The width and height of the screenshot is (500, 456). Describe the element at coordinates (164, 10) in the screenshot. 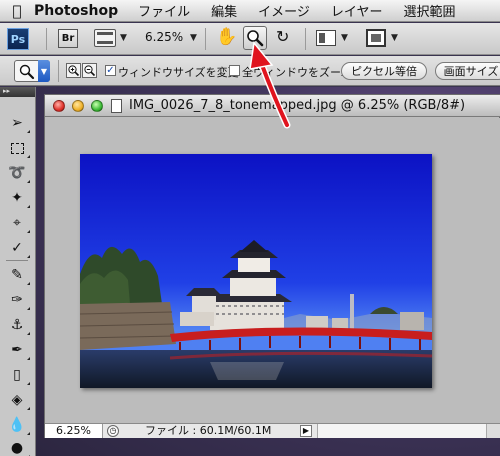

I see `menu-file: ファイル` at that location.